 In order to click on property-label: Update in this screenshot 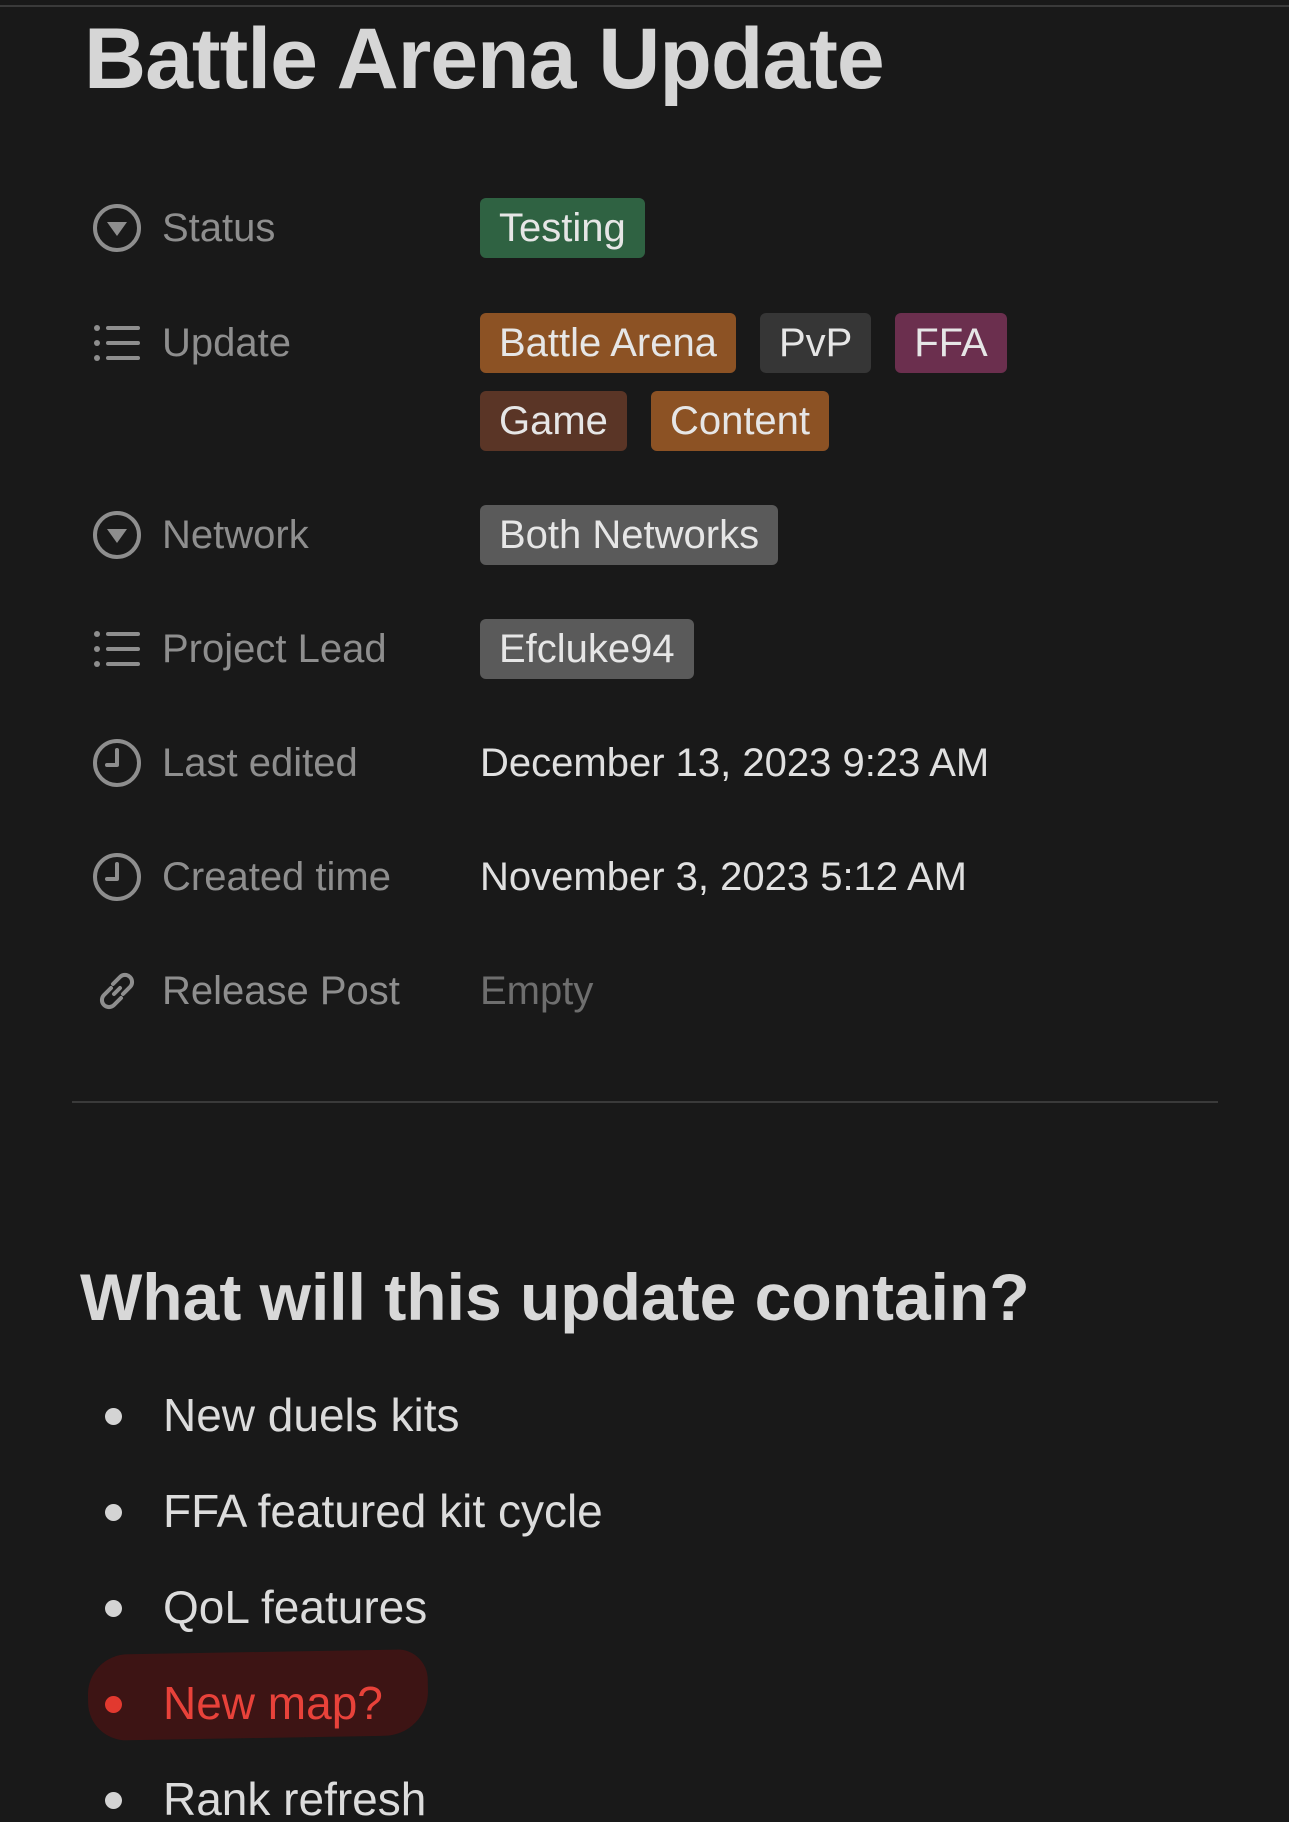, I will do `click(191, 343)`.